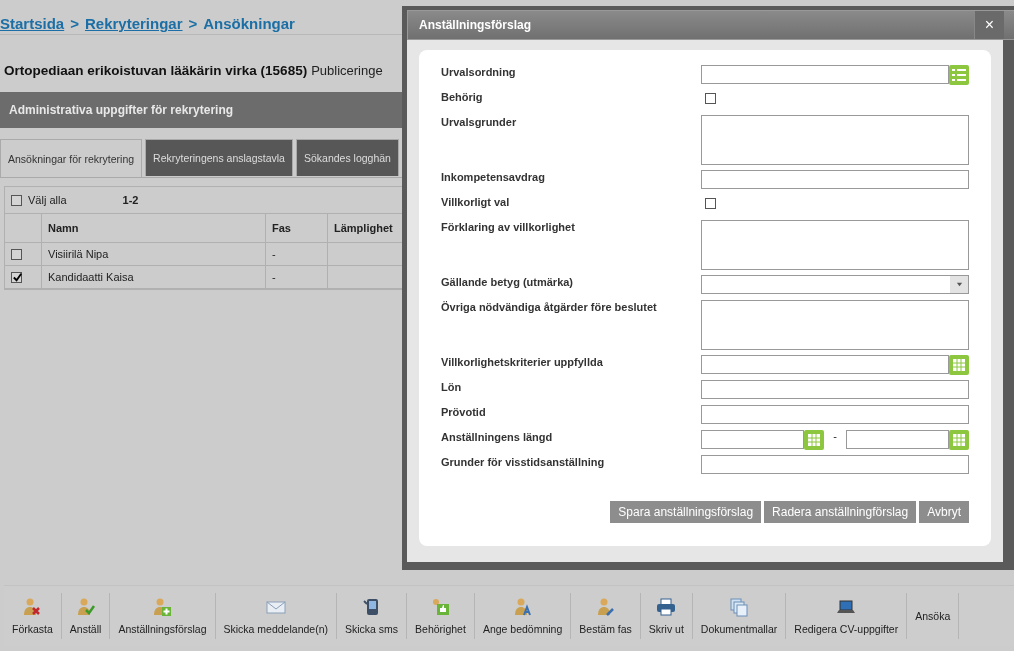 This screenshot has height=651, width=1014. What do you see at coordinates (32, 607) in the screenshot?
I see `person-cross-icon` at bounding box center [32, 607].